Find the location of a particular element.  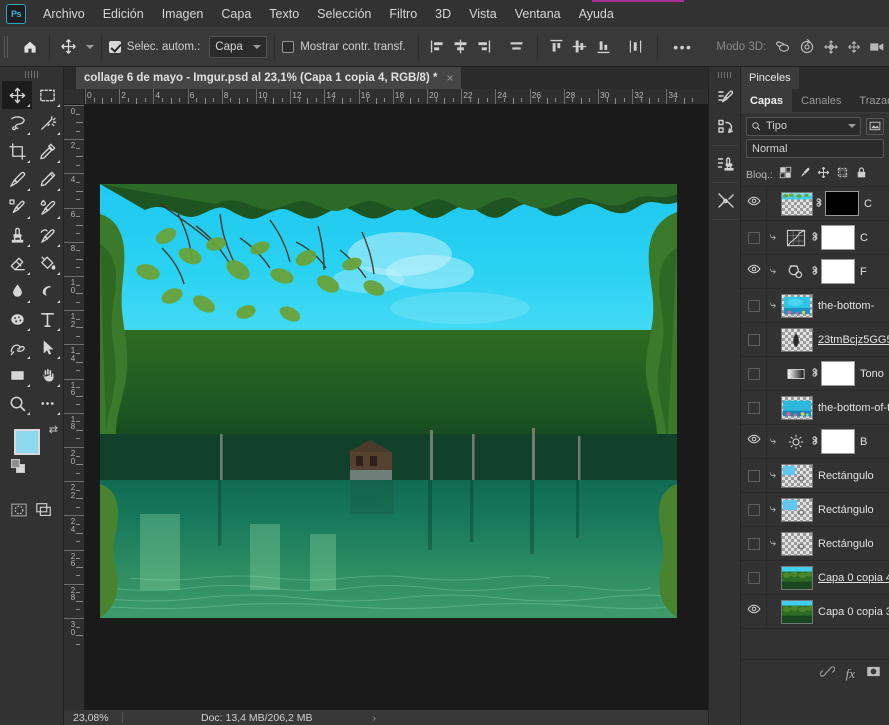

align-bottom-edges-icon is located at coordinates (603, 47).